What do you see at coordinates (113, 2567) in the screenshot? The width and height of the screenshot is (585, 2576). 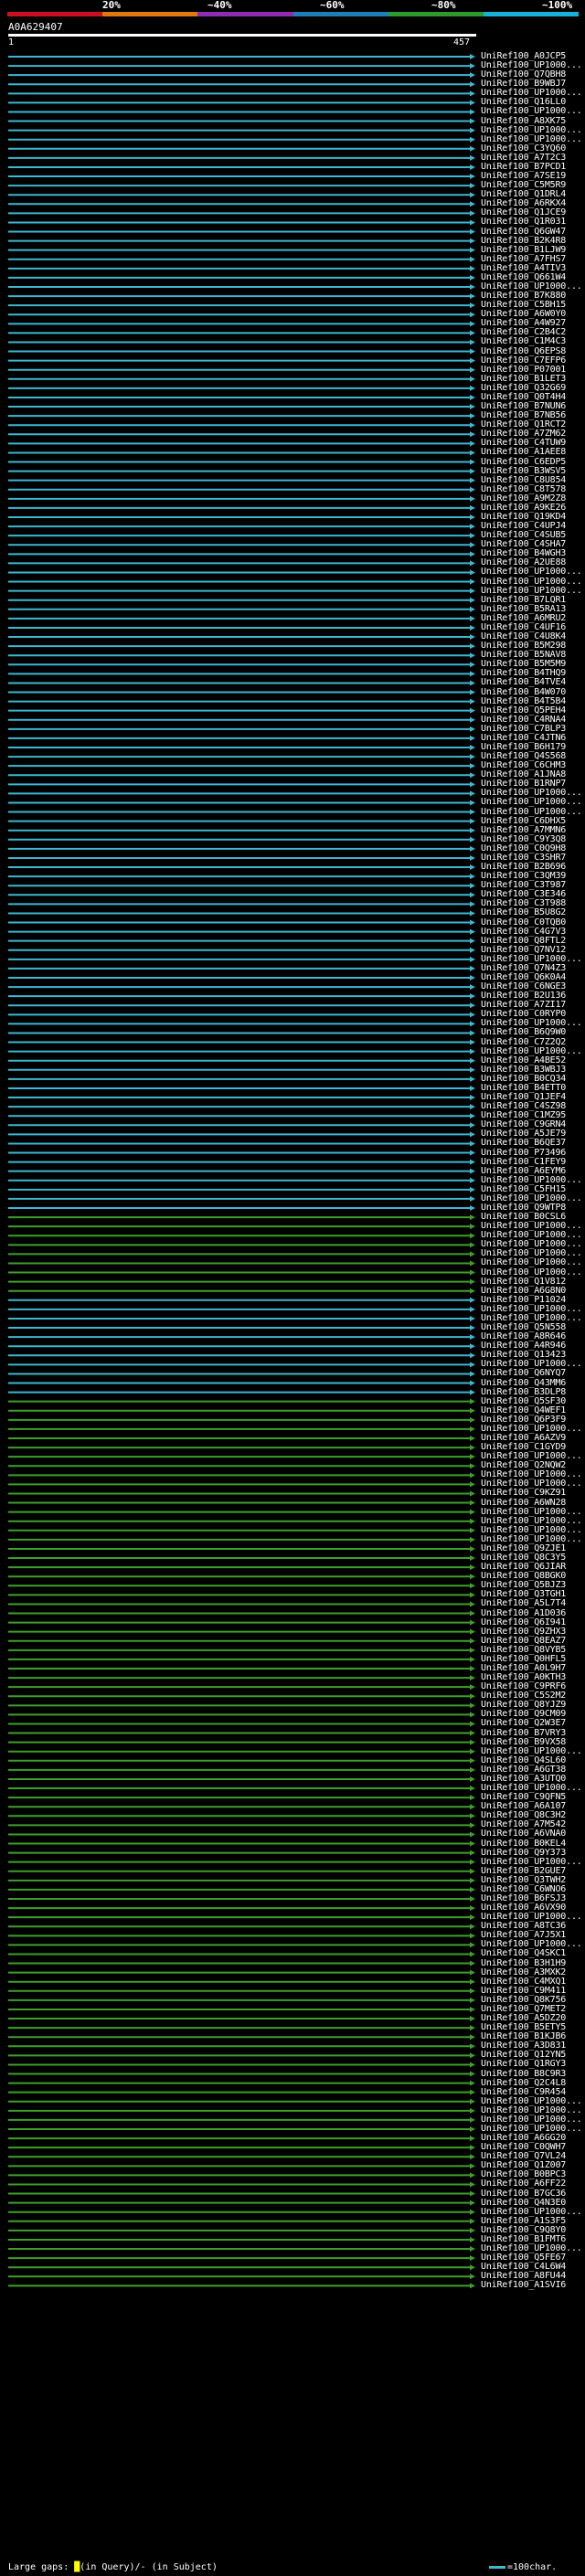 I see `legend: Large gaps: █(in Query)/- (in Subject)` at bounding box center [113, 2567].